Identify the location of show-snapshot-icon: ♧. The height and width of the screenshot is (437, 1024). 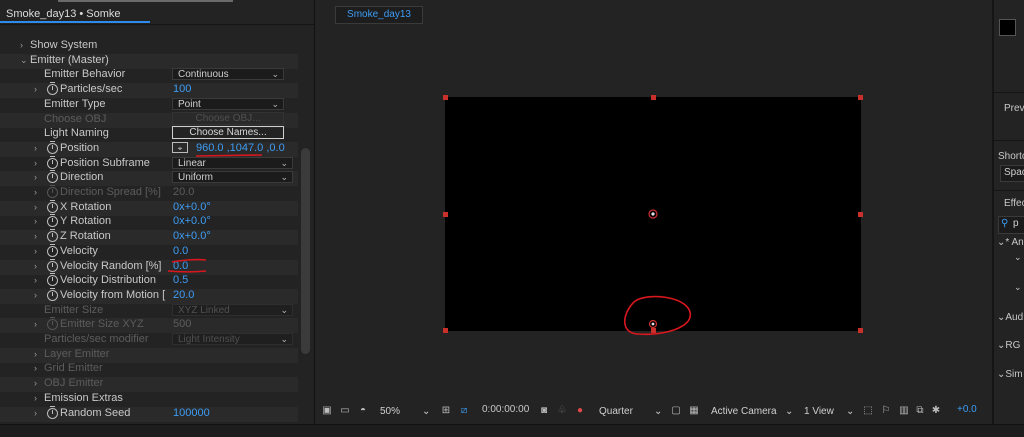
(562, 411).